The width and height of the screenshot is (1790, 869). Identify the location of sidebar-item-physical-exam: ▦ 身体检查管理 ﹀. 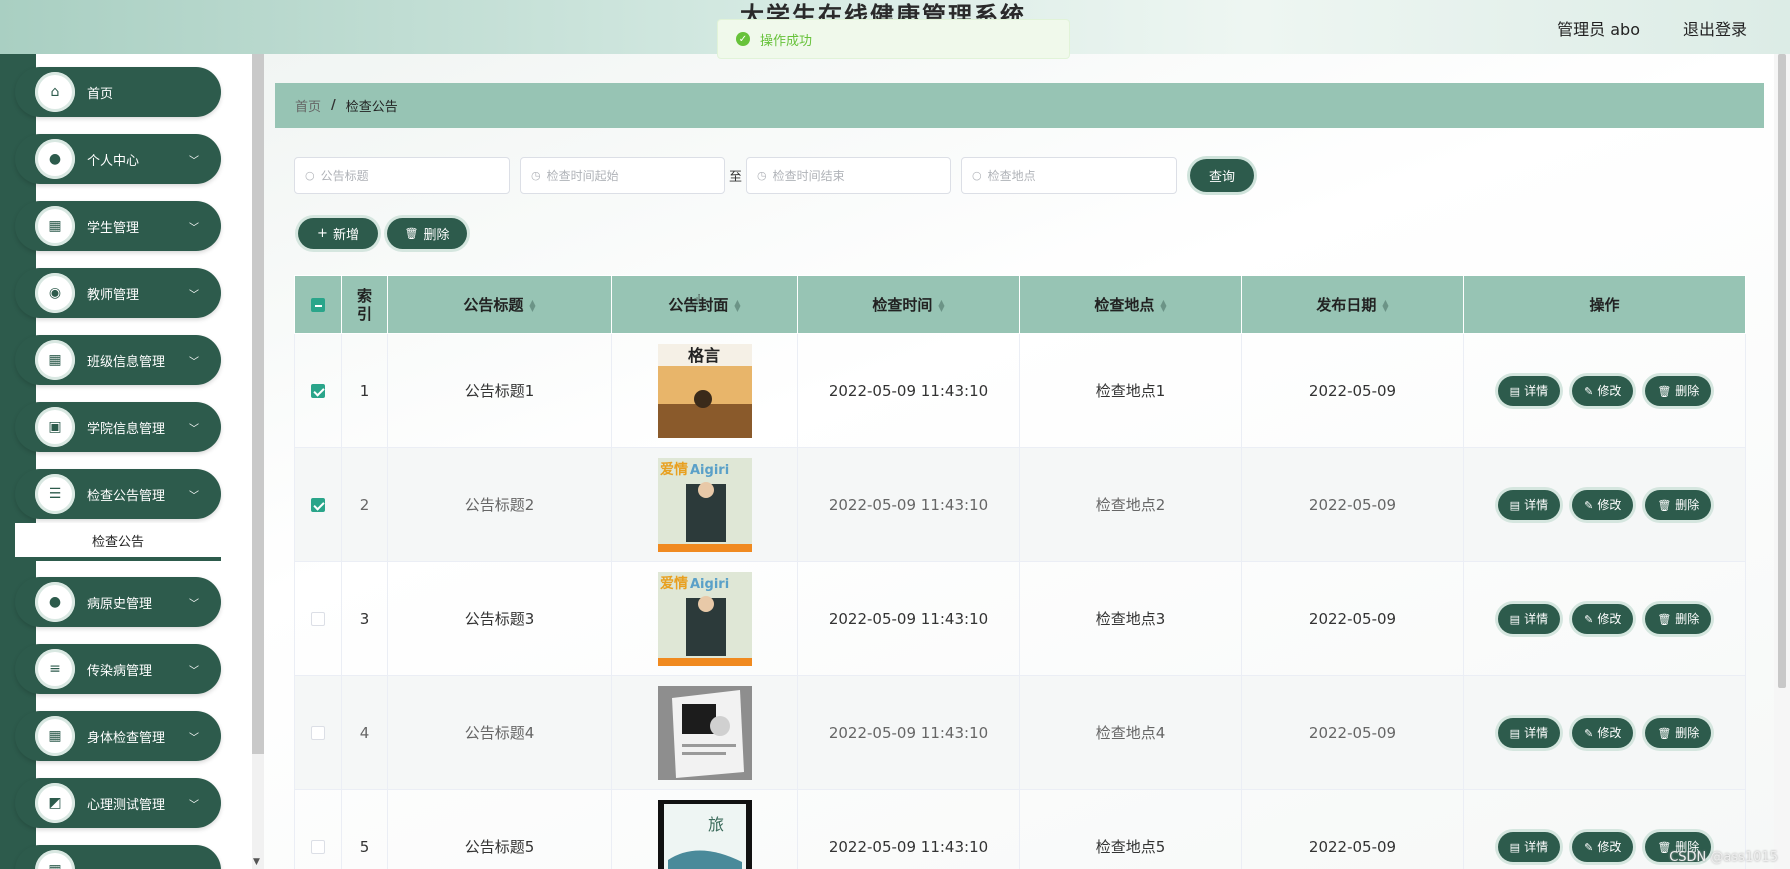
(118, 736).